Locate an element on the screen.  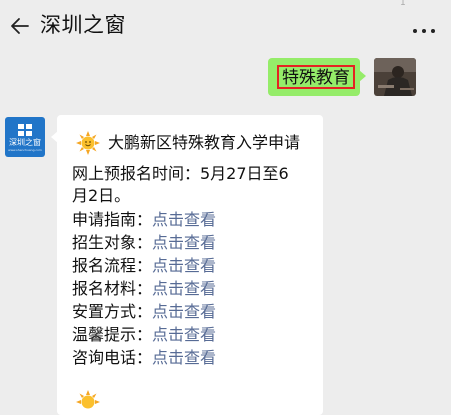
logo-name: 深圳之窗 is located at coordinates (25, 142).